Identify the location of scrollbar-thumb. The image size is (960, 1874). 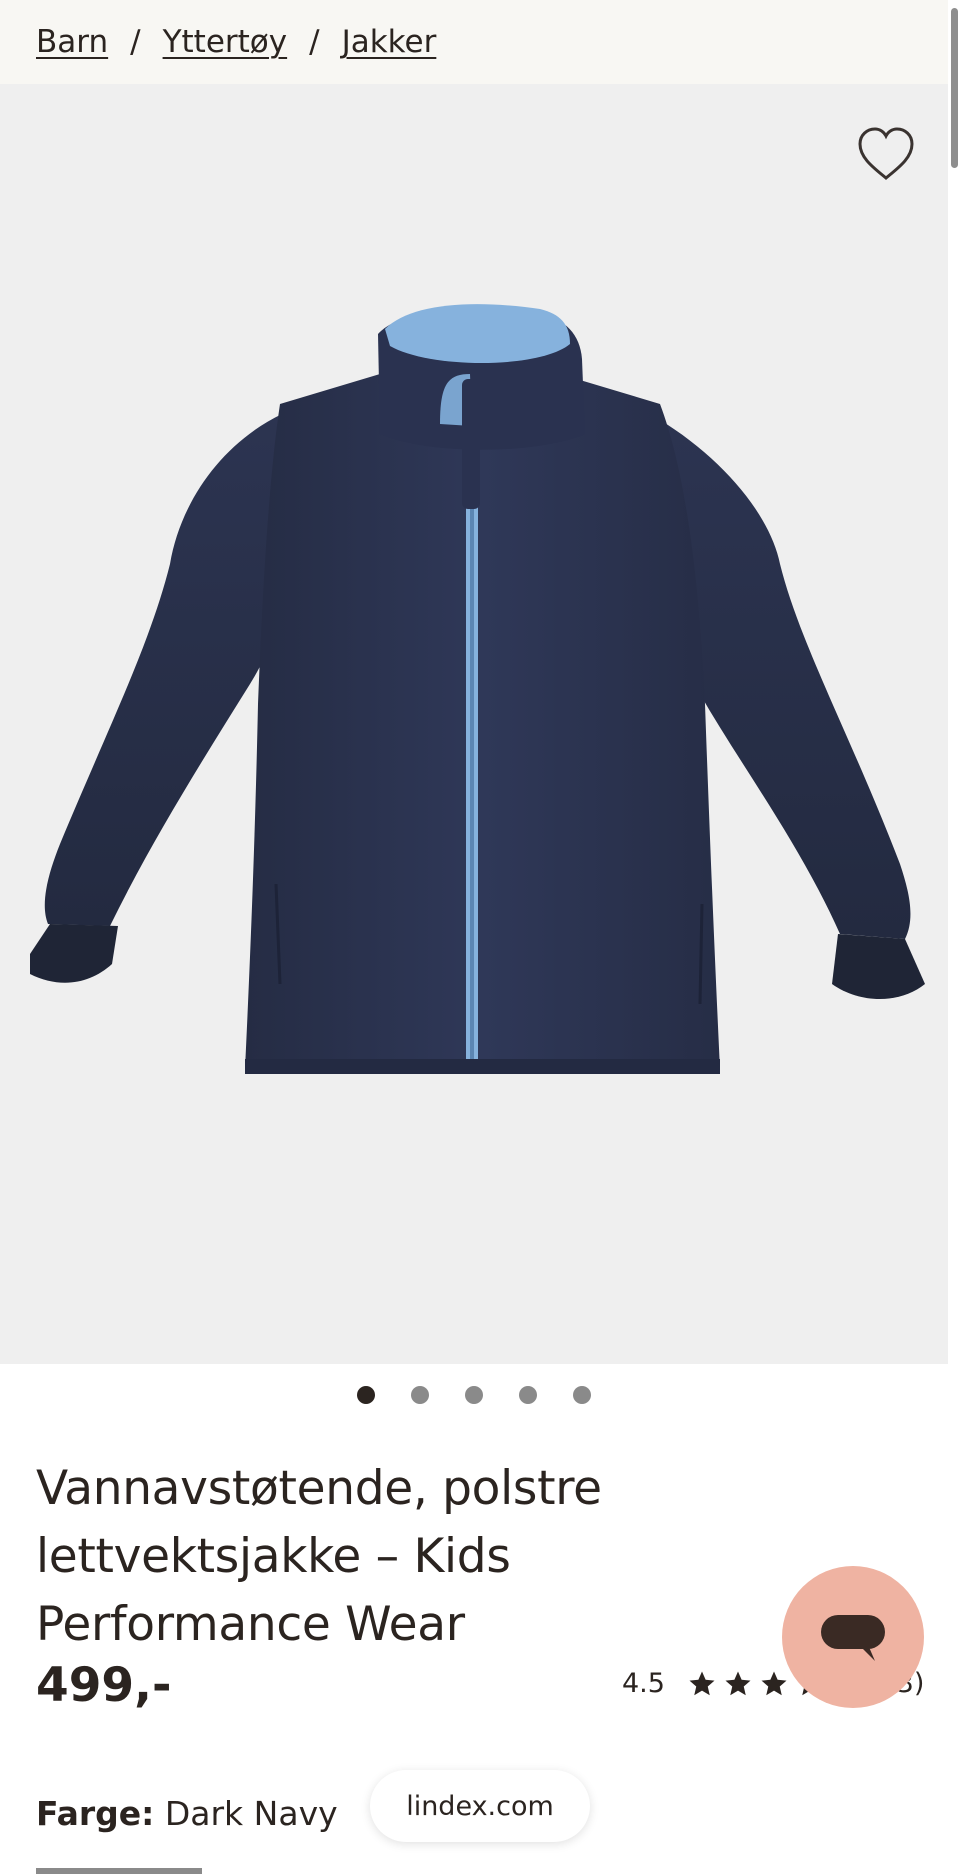
(954, 88).